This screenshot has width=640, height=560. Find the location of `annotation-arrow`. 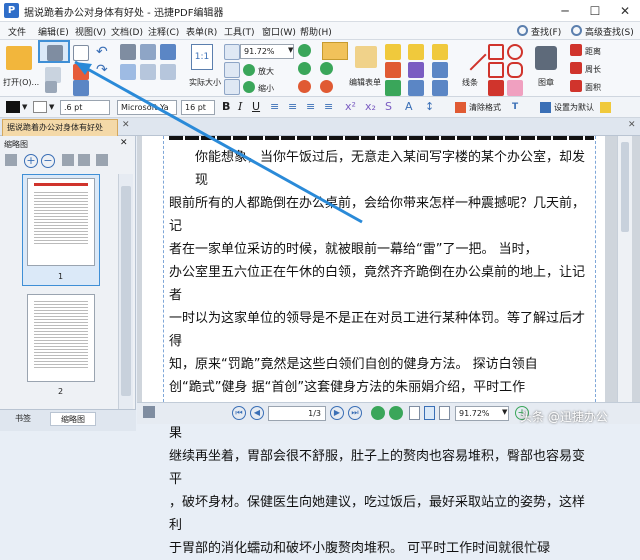

annotation-arrow is located at coordinates (218, 142).